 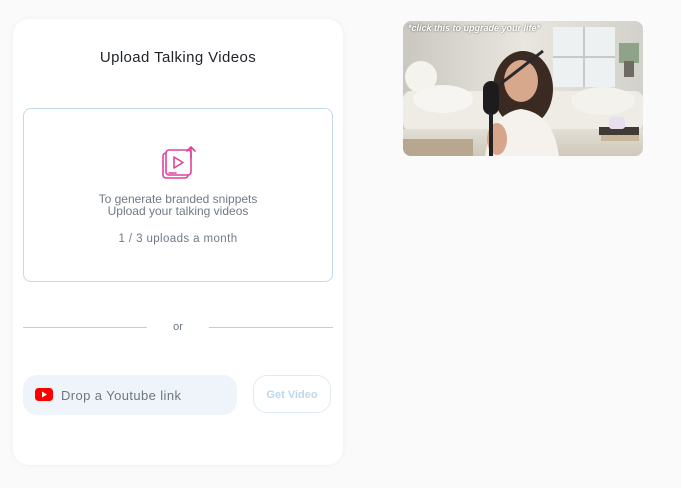 I want to click on youtube-icon, so click(x=44, y=394).